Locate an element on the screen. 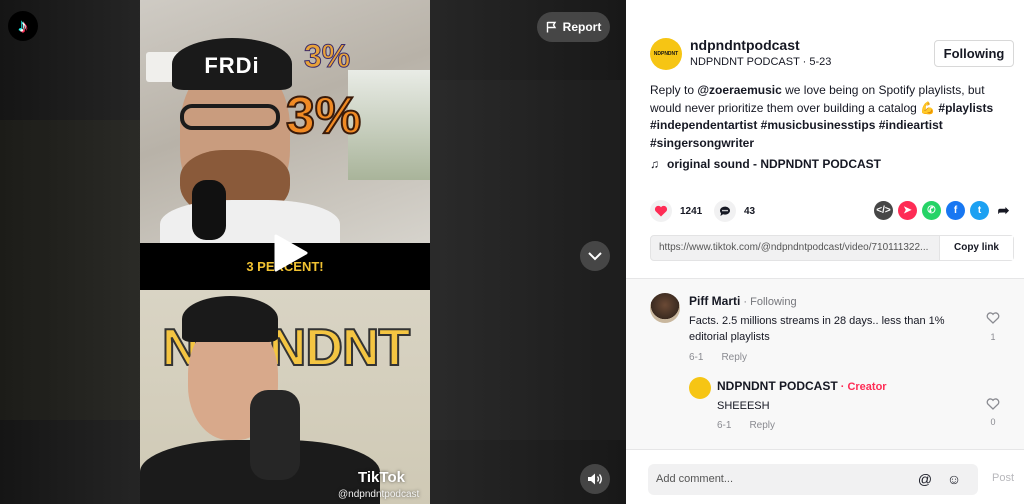 Image resolution: width=1024 pixels, height=504 pixels. sound-link: ♫ original sound - NDPNDNT PODCAST is located at coordinates (765, 164).